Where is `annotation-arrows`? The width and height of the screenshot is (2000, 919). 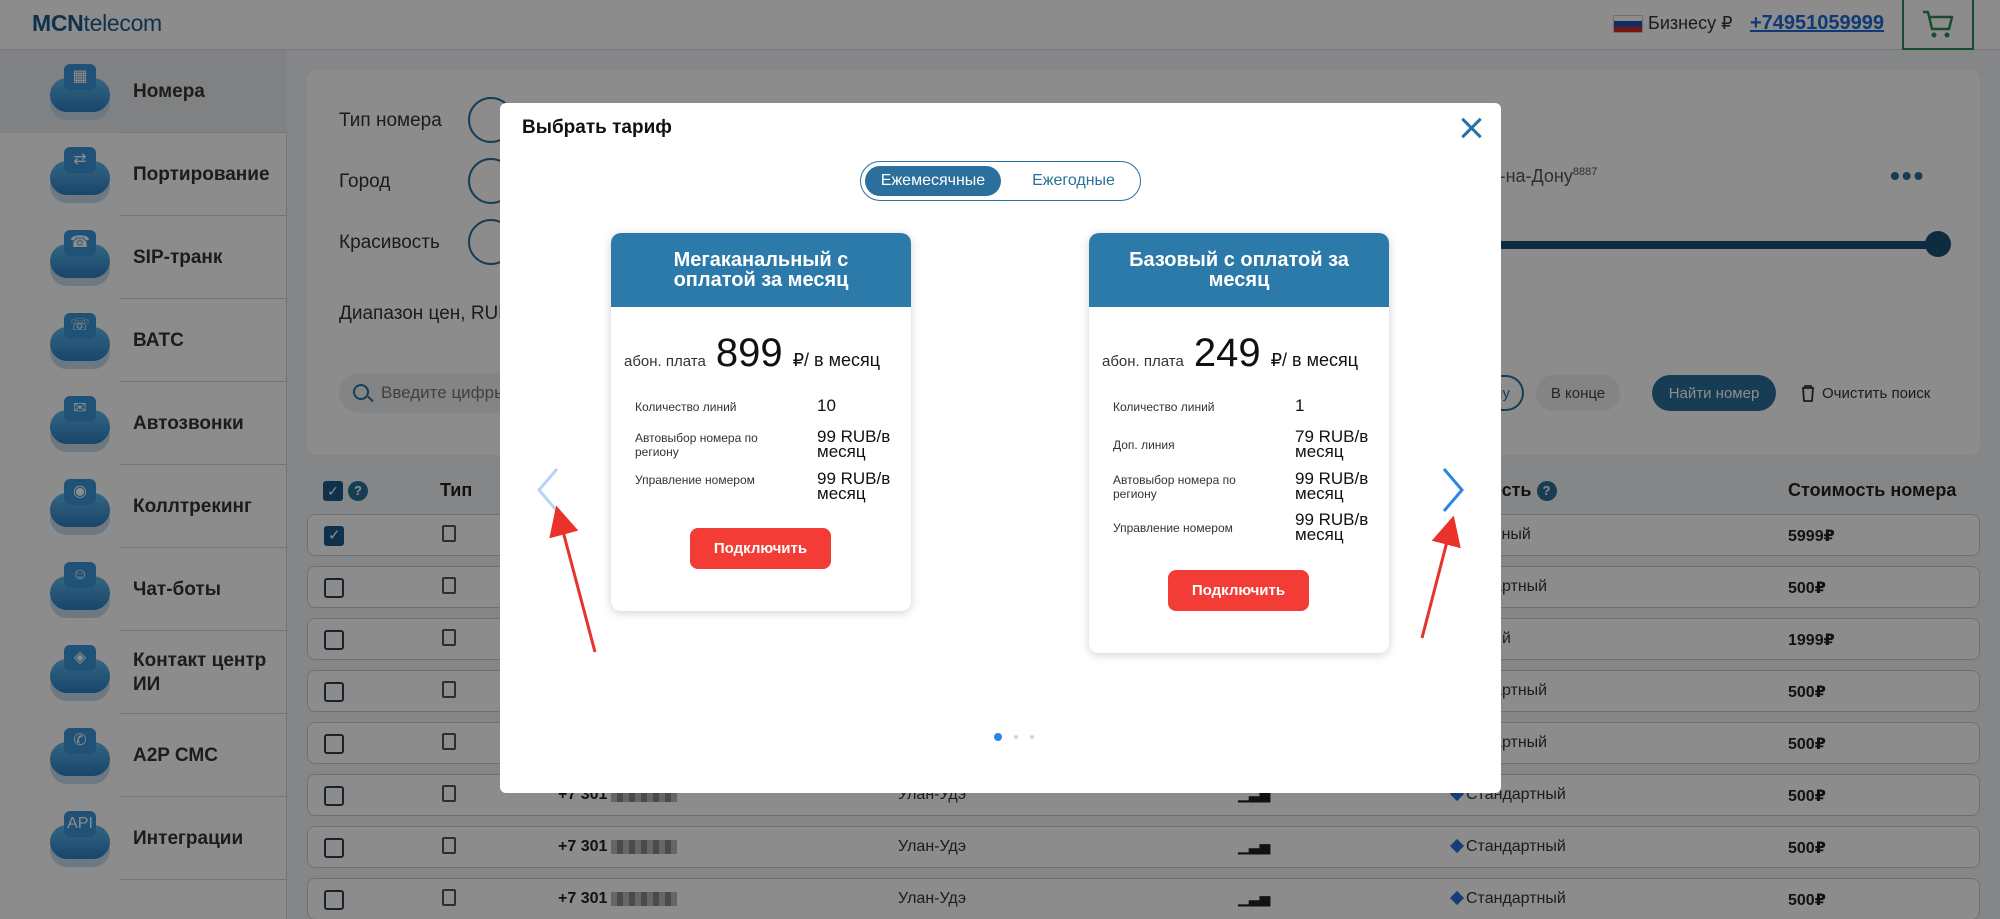
annotation-arrows is located at coordinates (1005, 579).